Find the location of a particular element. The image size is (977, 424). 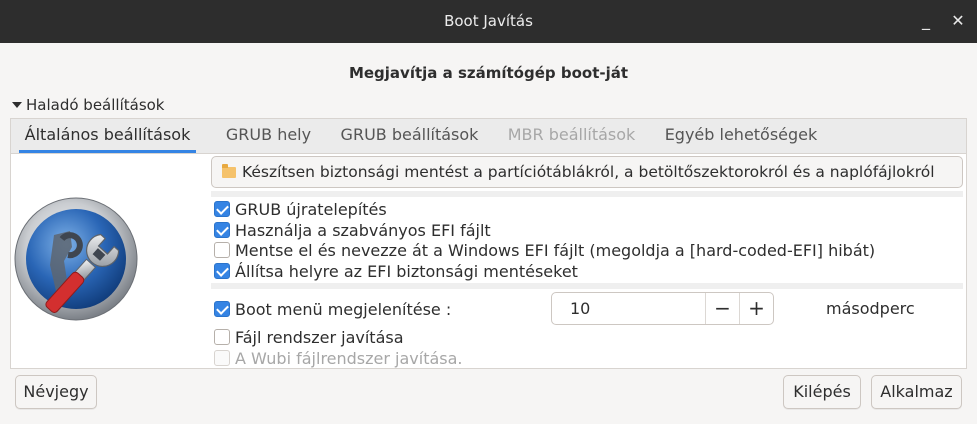

about-button: Névjegy is located at coordinates (56, 392).